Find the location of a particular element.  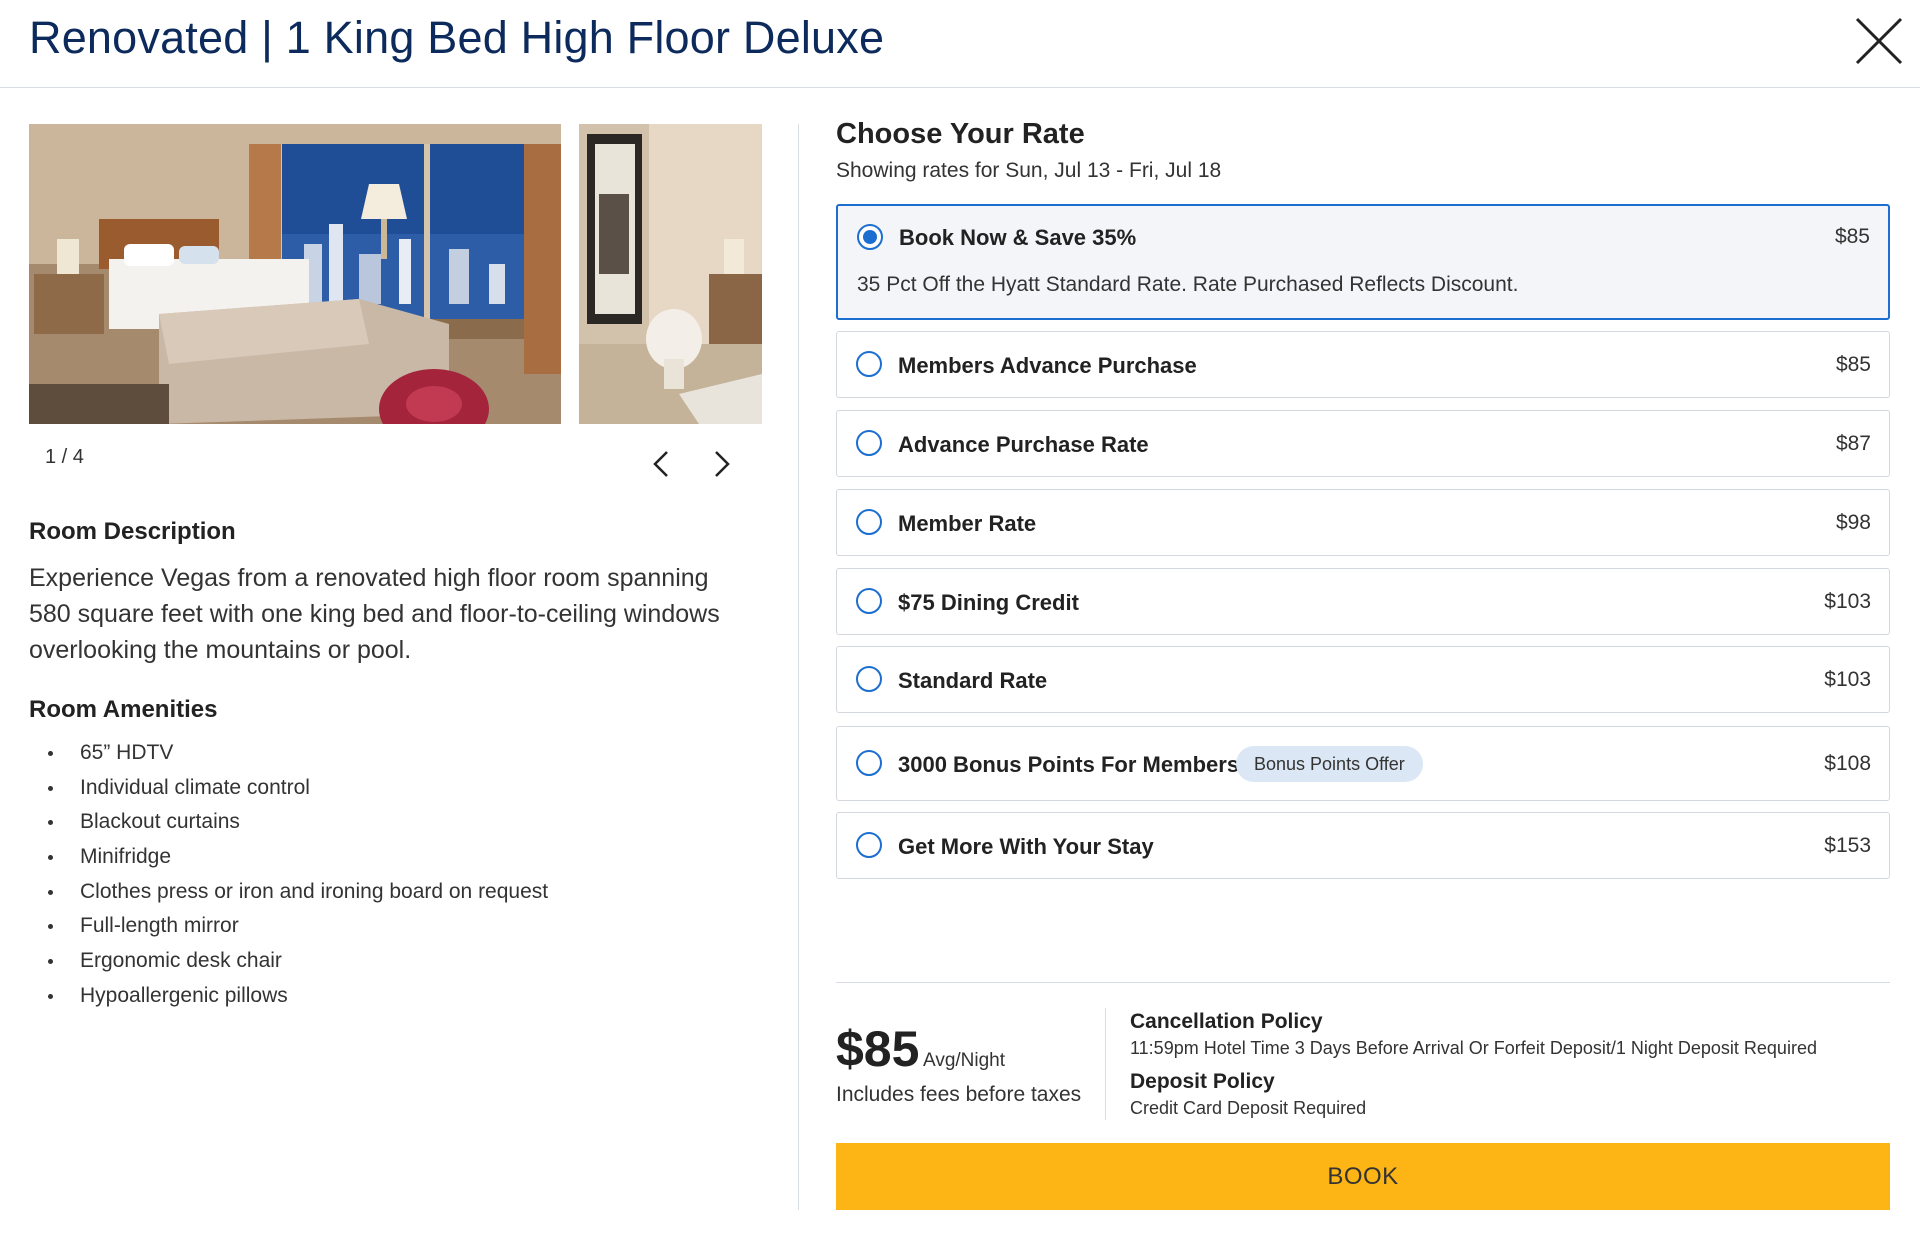

cancellation-policy-title: Cancellation Policy is located at coordinates (1226, 1021).